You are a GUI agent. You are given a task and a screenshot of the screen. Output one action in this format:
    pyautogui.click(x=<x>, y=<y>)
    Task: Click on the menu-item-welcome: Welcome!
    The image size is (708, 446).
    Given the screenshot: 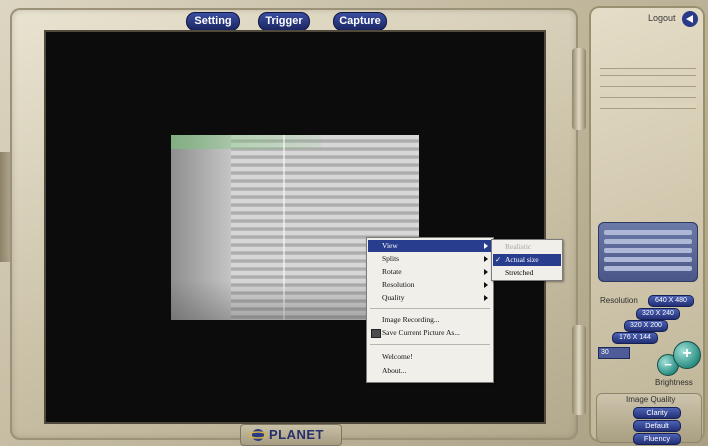 What is the action you would take?
    pyautogui.click(x=430, y=357)
    